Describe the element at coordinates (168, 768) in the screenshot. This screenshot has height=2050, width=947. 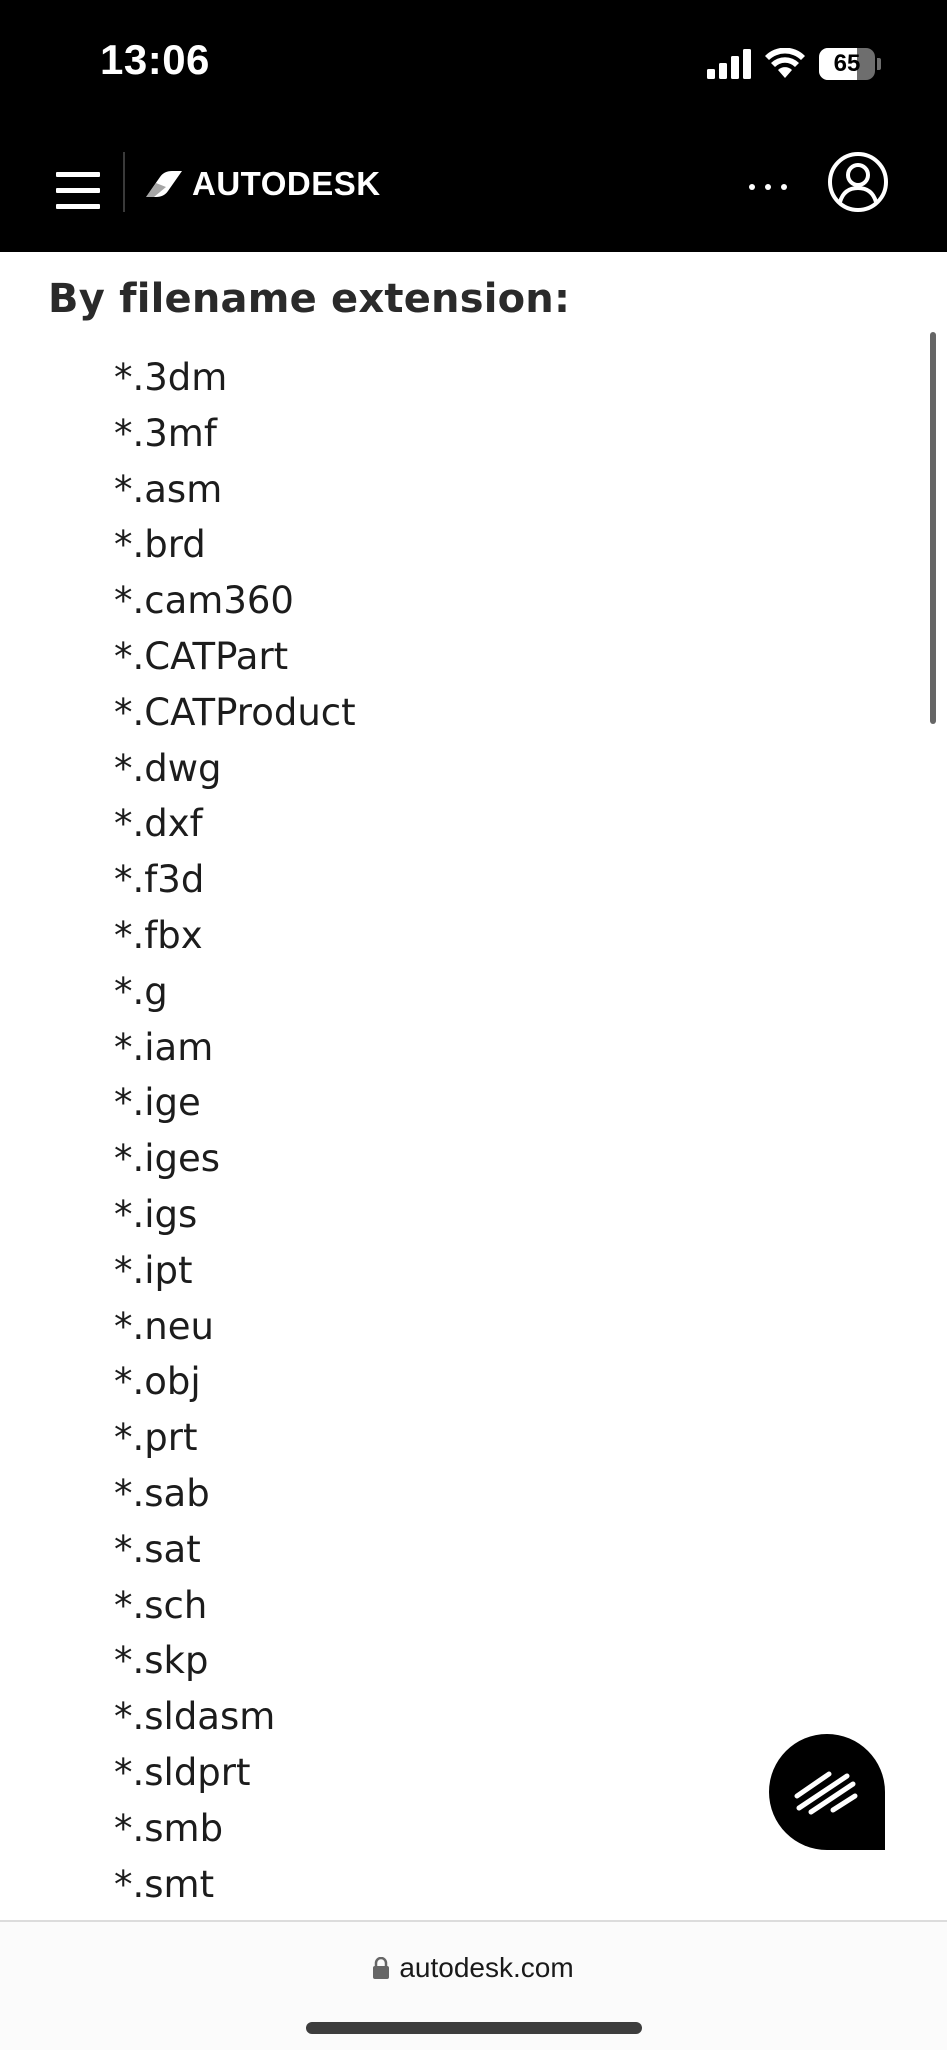
I see `extension-item: *.dwg` at that location.